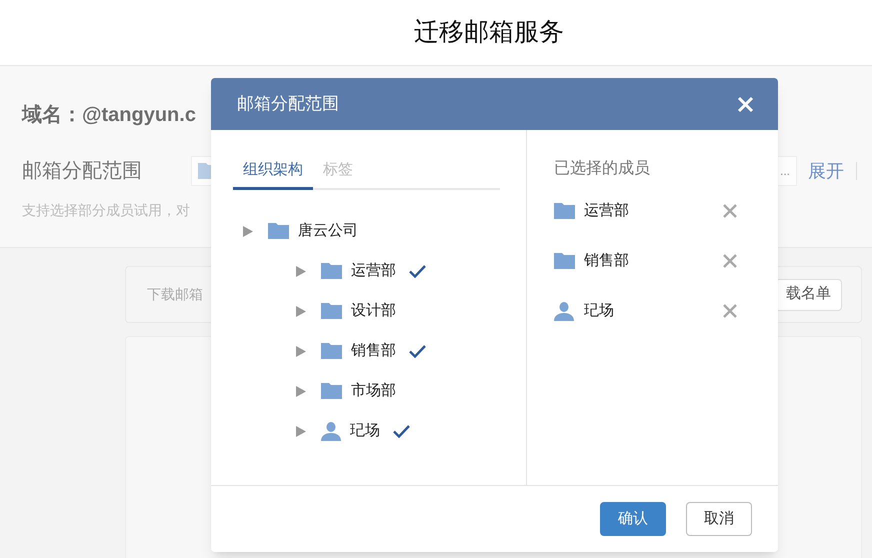 This screenshot has height=558, width=872. I want to click on tree-item: 玘场, so click(365, 431).